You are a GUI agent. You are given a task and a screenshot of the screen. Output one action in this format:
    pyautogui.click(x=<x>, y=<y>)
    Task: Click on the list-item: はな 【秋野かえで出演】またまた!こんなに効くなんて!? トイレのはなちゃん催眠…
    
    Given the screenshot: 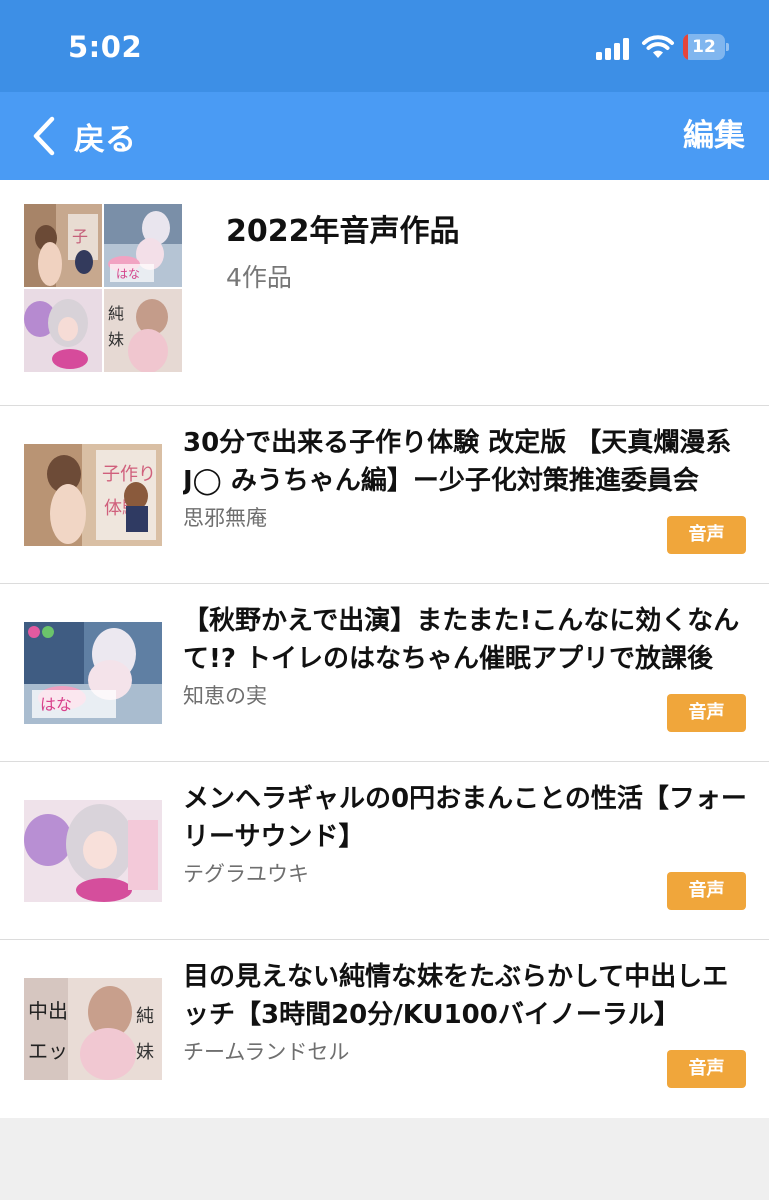 What is the action you would take?
    pyautogui.click(x=384, y=673)
    